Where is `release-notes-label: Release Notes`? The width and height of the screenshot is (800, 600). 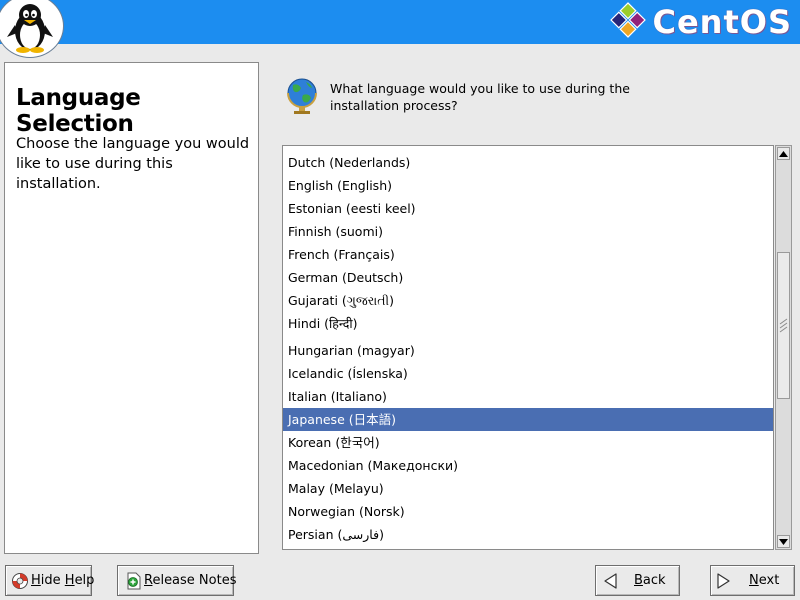 release-notes-label: Release Notes is located at coordinates (190, 580).